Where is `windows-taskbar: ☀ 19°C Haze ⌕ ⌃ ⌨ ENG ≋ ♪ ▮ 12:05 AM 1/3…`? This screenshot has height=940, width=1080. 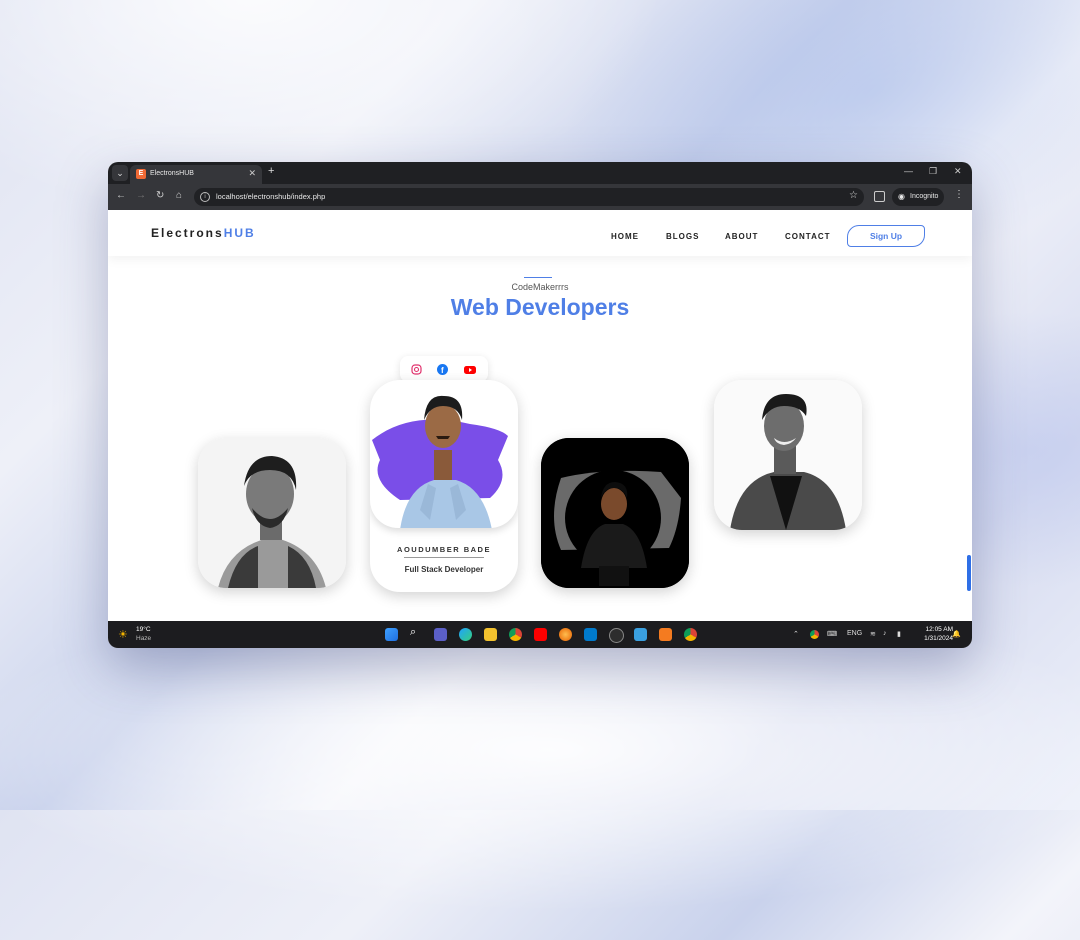 windows-taskbar: ☀ 19°C Haze ⌕ ⌃ ⌨ ENG ≋ ♪ ▮ 12:05 AM 1/3… is located at coordinates (540, 634).